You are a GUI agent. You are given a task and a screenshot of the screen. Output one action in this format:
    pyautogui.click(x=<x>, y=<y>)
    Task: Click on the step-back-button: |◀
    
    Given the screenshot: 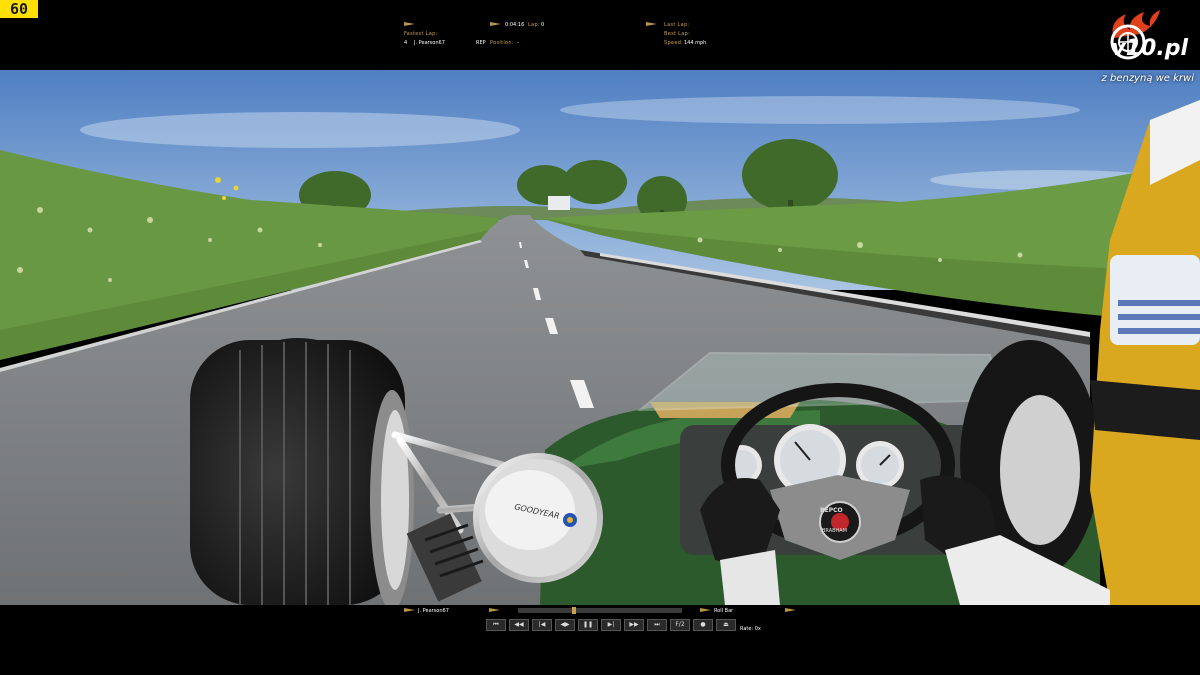 What is the action you would take?
    pyautogui.click(x=542, y=625)
    